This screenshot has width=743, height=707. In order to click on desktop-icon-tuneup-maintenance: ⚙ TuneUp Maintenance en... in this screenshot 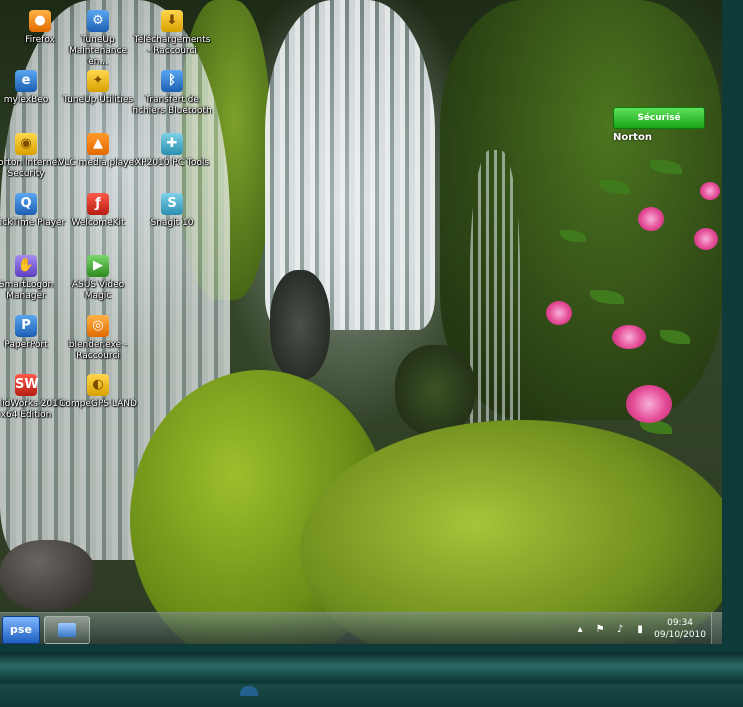, I will do `click(98, 39)`.